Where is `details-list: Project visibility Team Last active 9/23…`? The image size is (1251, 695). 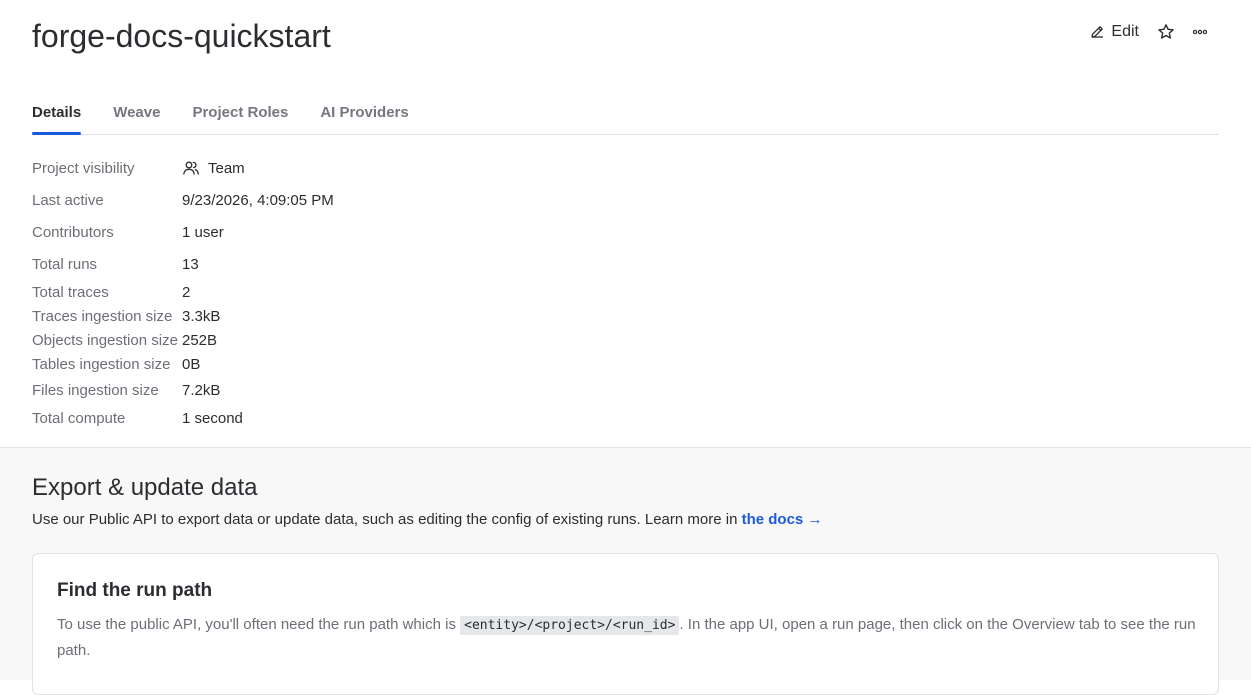
details-list: Project visibility Team Last active 9/23… is located at coordinates (183, 292).